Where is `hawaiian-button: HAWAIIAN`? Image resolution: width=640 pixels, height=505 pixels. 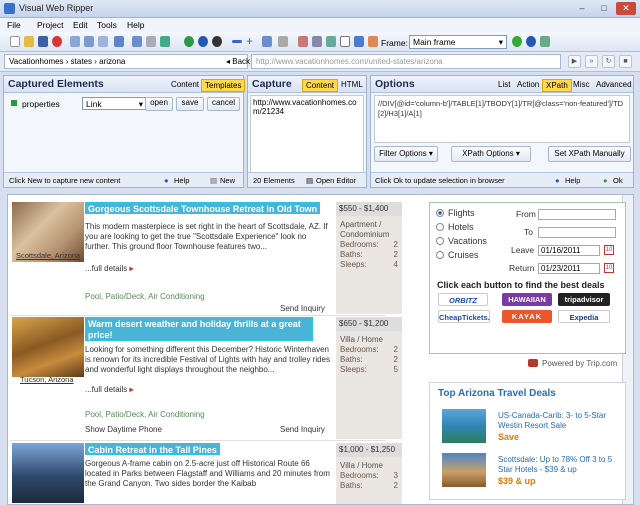
hawaiian-button: HAWAIIAN is located at coordinates (527, 299).